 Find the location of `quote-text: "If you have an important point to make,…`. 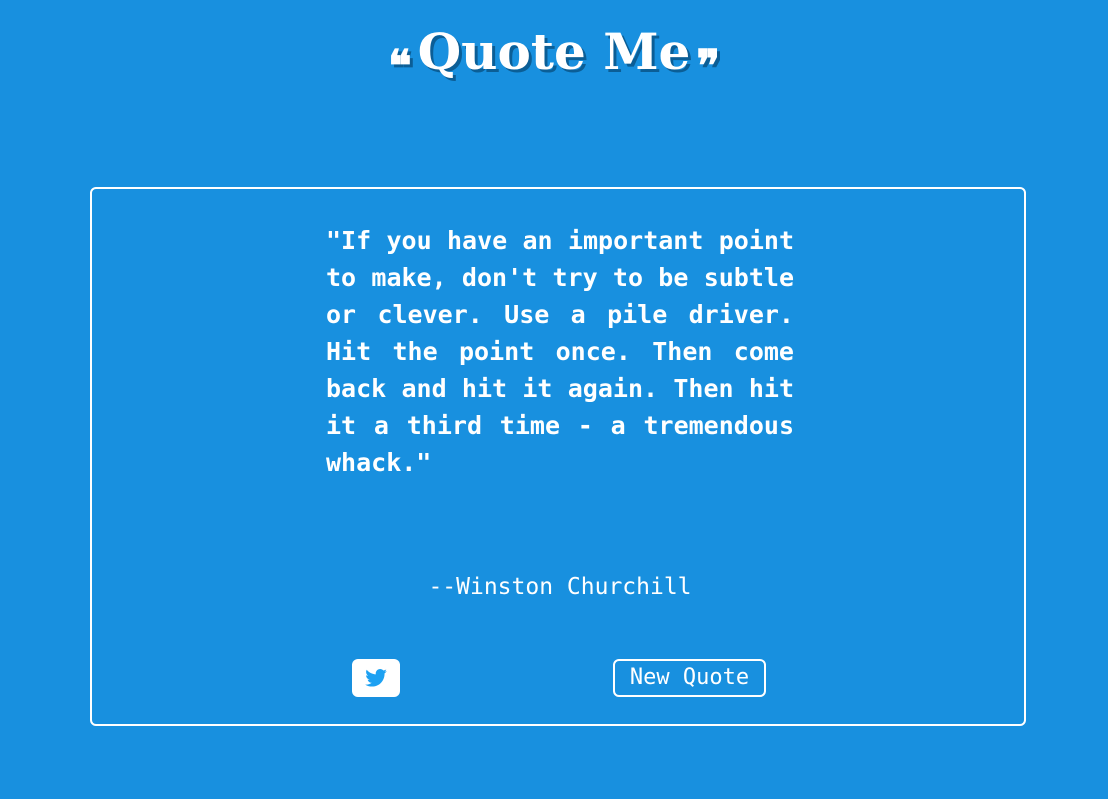

quote-text: "If you have an important point to make,… is located at coordinates (560, 351).